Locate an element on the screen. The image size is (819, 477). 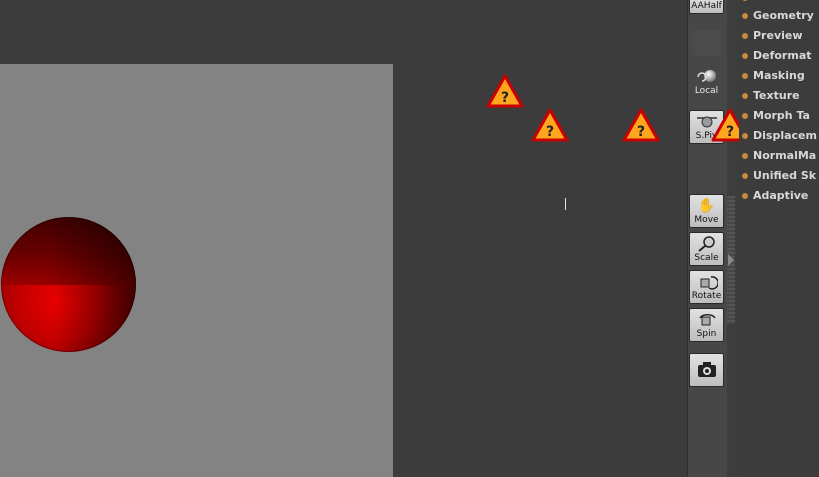
menu-item-morph-target: Morph Ta is located at coordinates (776, 116).